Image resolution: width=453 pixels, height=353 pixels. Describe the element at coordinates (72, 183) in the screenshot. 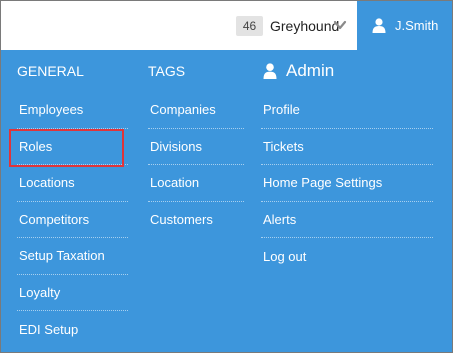

I see `menu-item-locations: Locations` at that location.